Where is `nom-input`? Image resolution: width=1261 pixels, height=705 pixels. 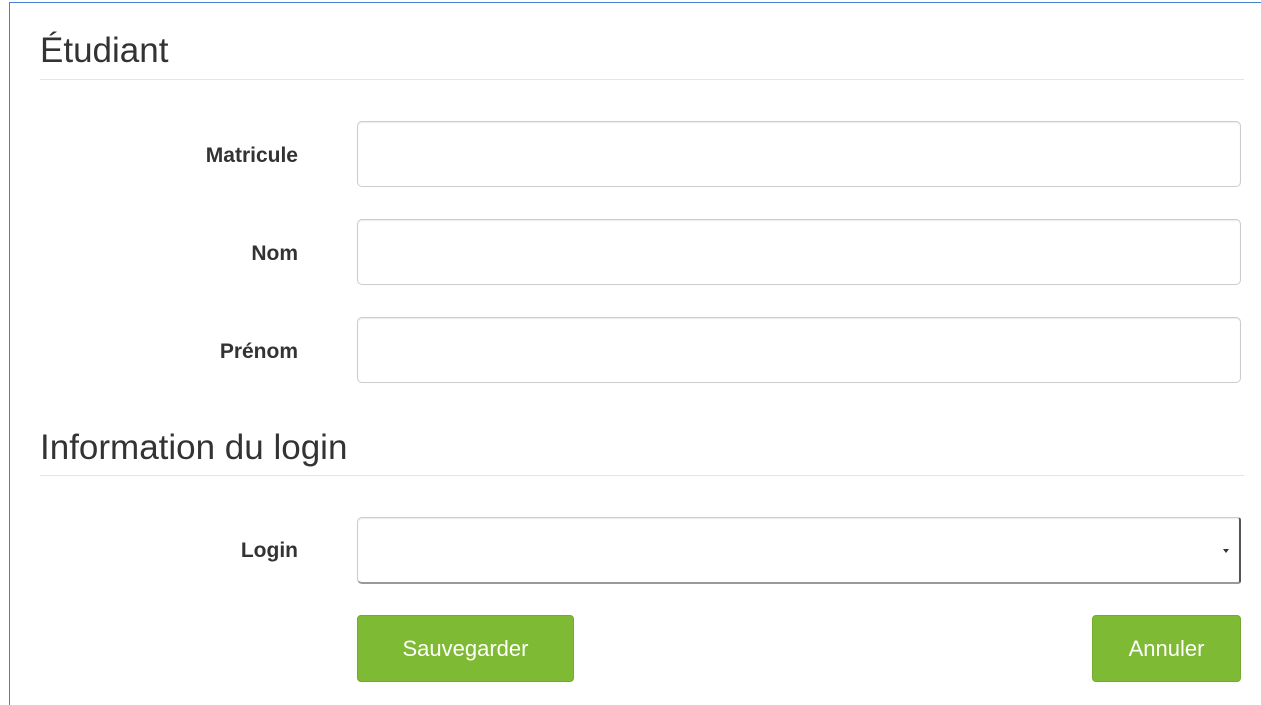 nom-input is located at coordinates (799, 252).